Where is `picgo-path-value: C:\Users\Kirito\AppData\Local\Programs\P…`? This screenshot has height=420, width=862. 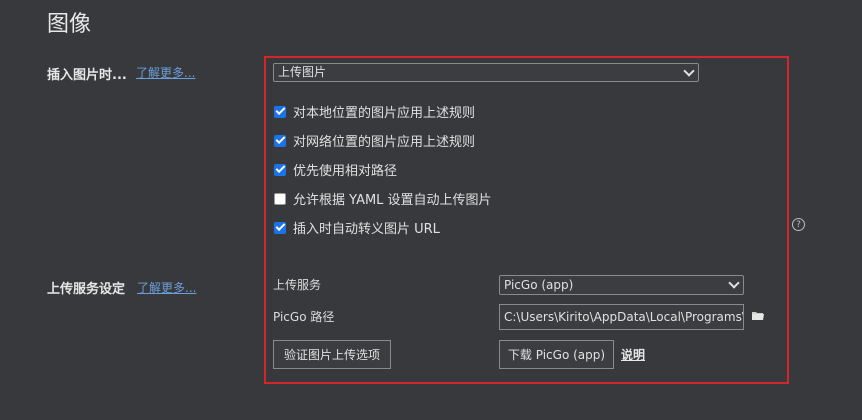
picgo-path-value: C:\Users\Kirito\AppData\Local\Programs\P… is located at coordinates (623, 317).